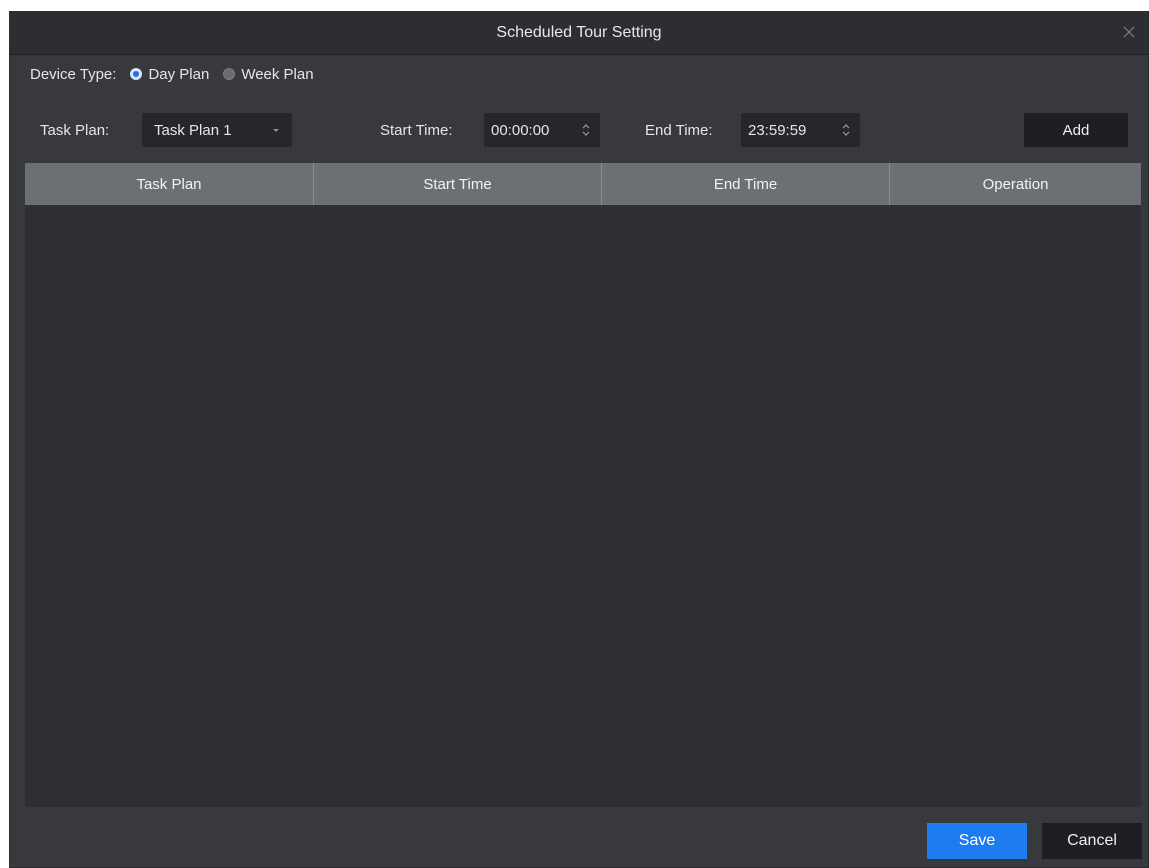 Image resolution: width=1149 pixels, height=868 pixels. I want to click on column-header-task-plan: Task Plan, so click(169, 184).